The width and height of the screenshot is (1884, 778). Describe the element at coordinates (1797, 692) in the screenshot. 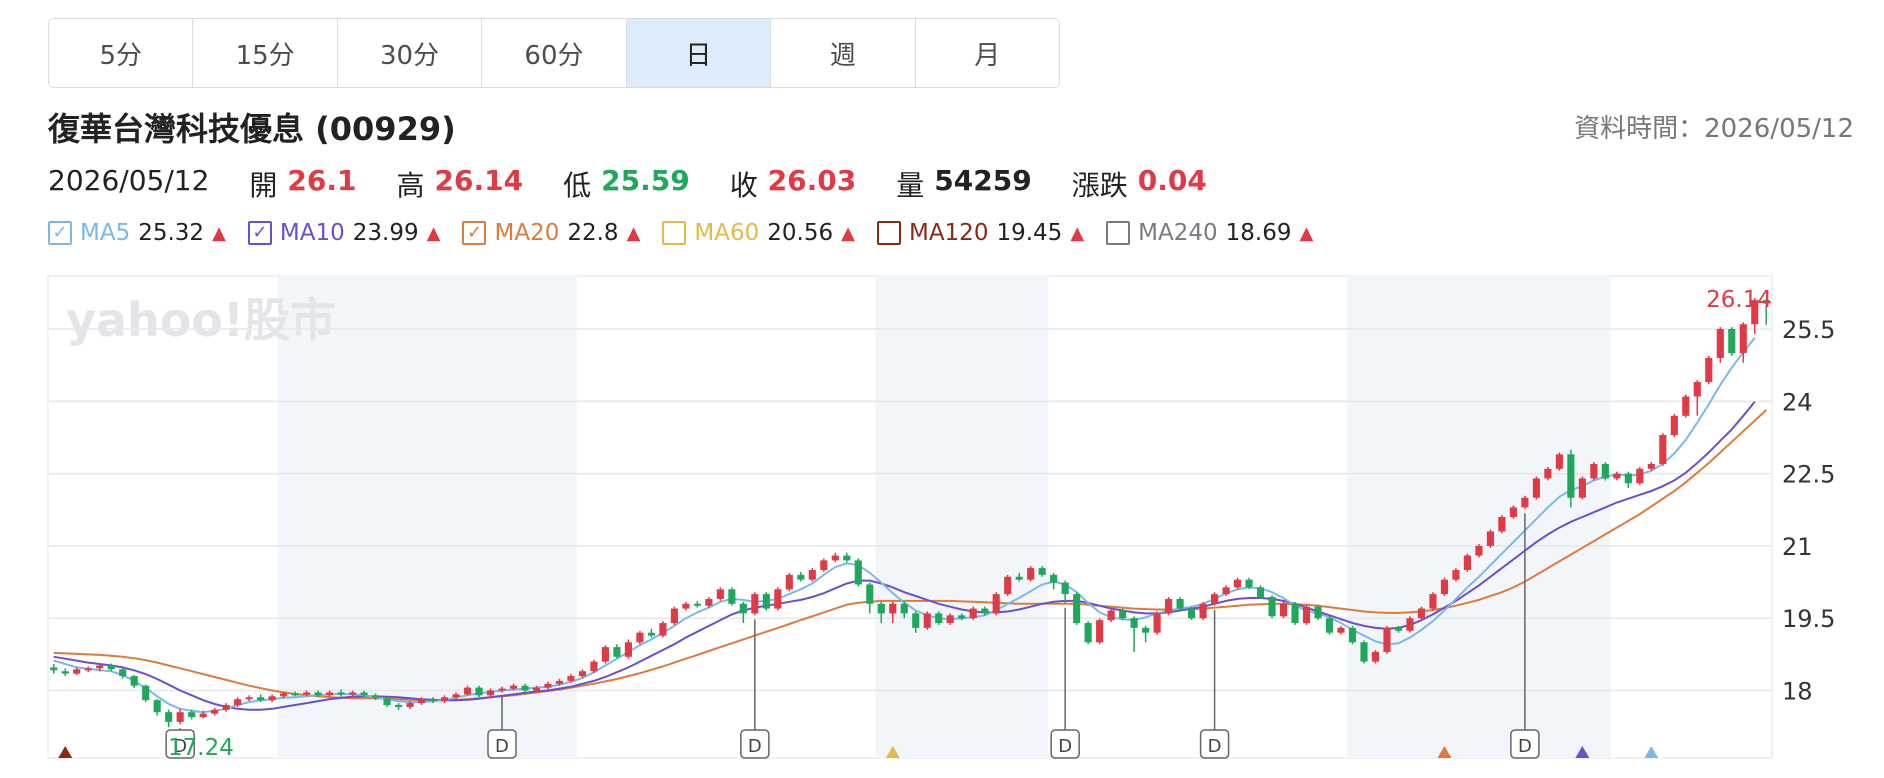

I see `y-tick-label: 18` at that location.